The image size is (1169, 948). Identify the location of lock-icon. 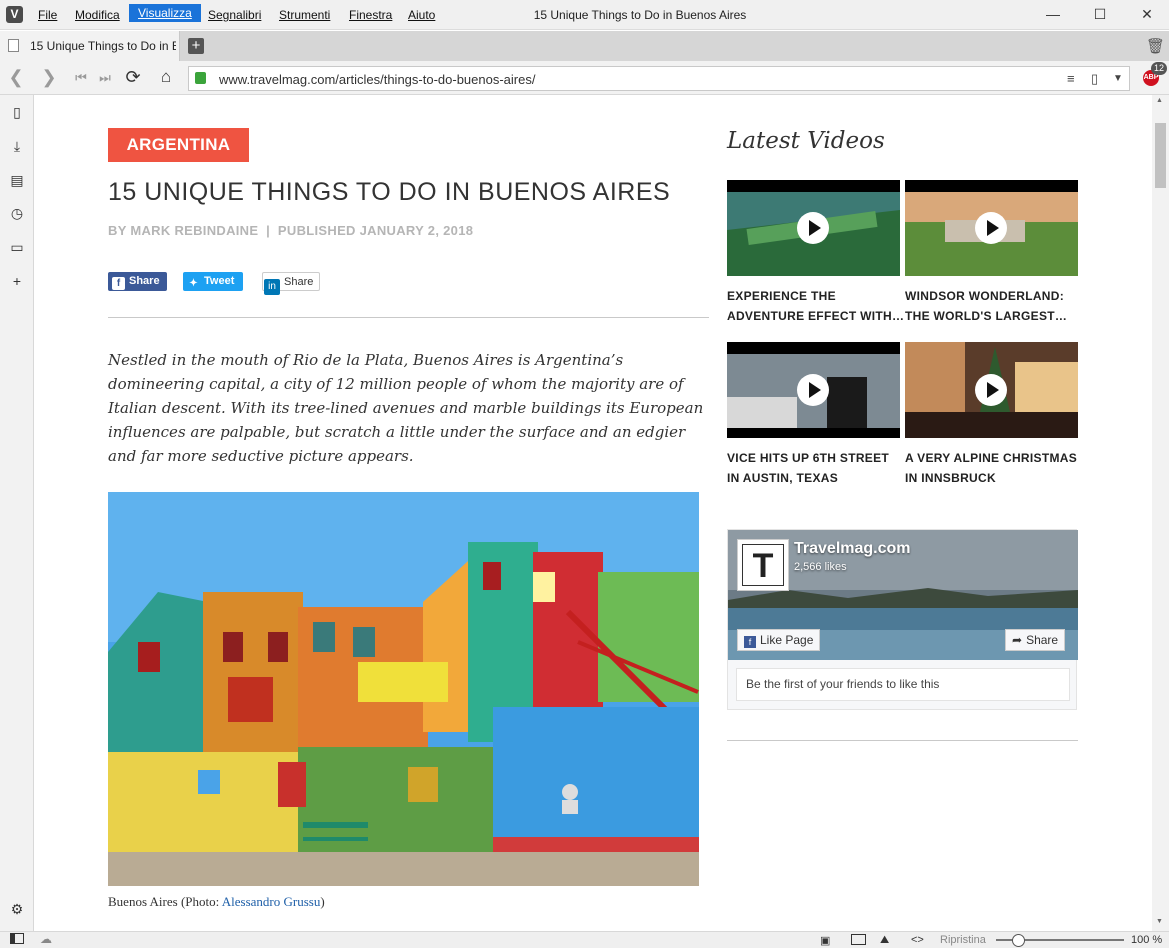
(200, 78).